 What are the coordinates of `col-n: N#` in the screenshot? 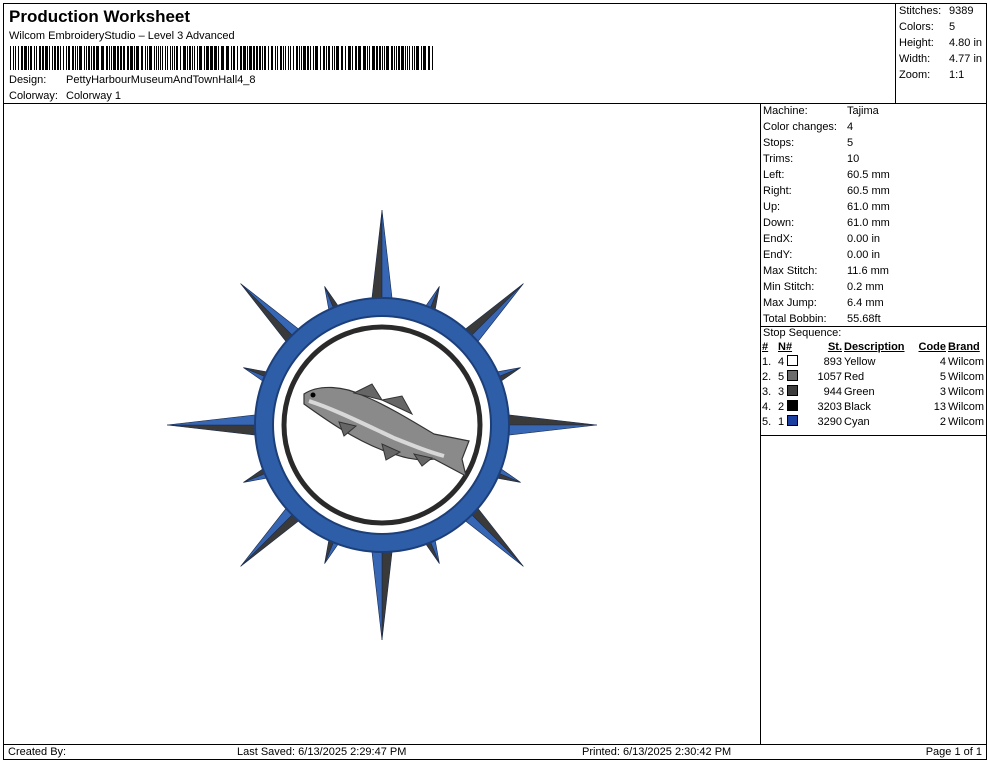 It's located at (785, 346).